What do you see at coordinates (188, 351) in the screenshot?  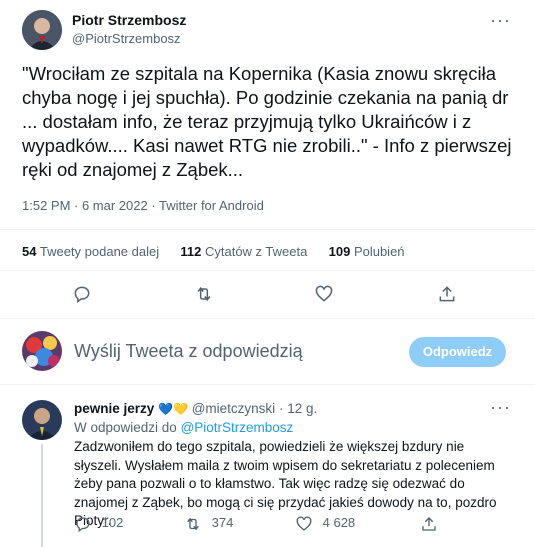 I see `compose-placeholder: Wyślij Tweeta z odpowiedzią` at bounding box center [188, 351].